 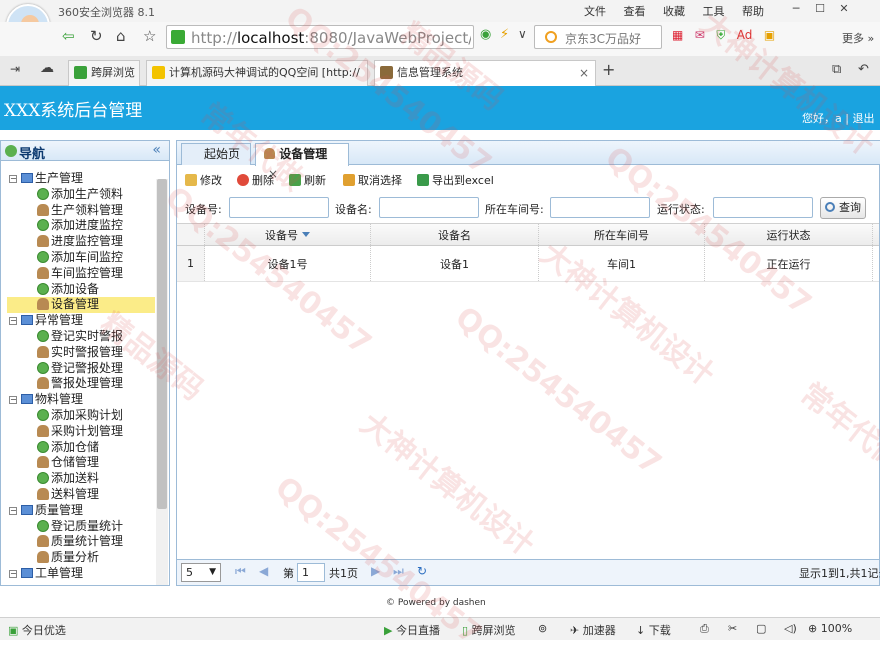 What do you see at coordinates (81, 290) in the screenshot?
I see `sidebar-item: 添加设备` at bounding box center [81, 290].